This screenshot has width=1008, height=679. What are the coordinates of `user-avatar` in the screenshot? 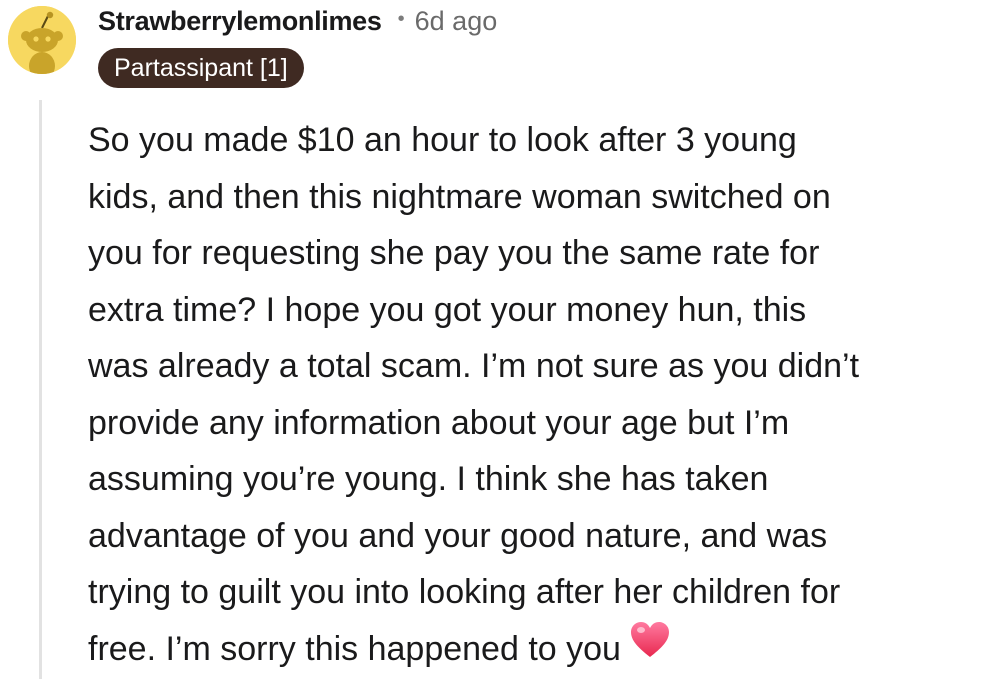 It's located at (42, 40).